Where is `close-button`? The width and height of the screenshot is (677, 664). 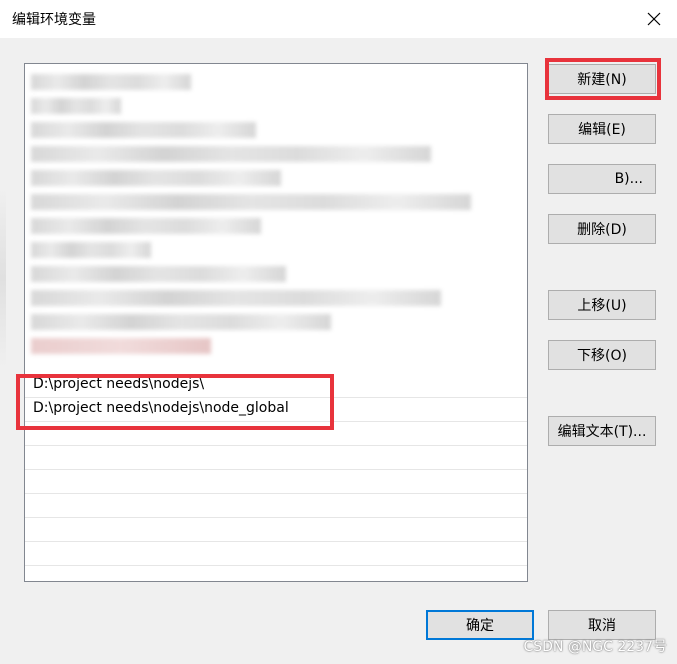 close-button is located at coordinates (654, 19).